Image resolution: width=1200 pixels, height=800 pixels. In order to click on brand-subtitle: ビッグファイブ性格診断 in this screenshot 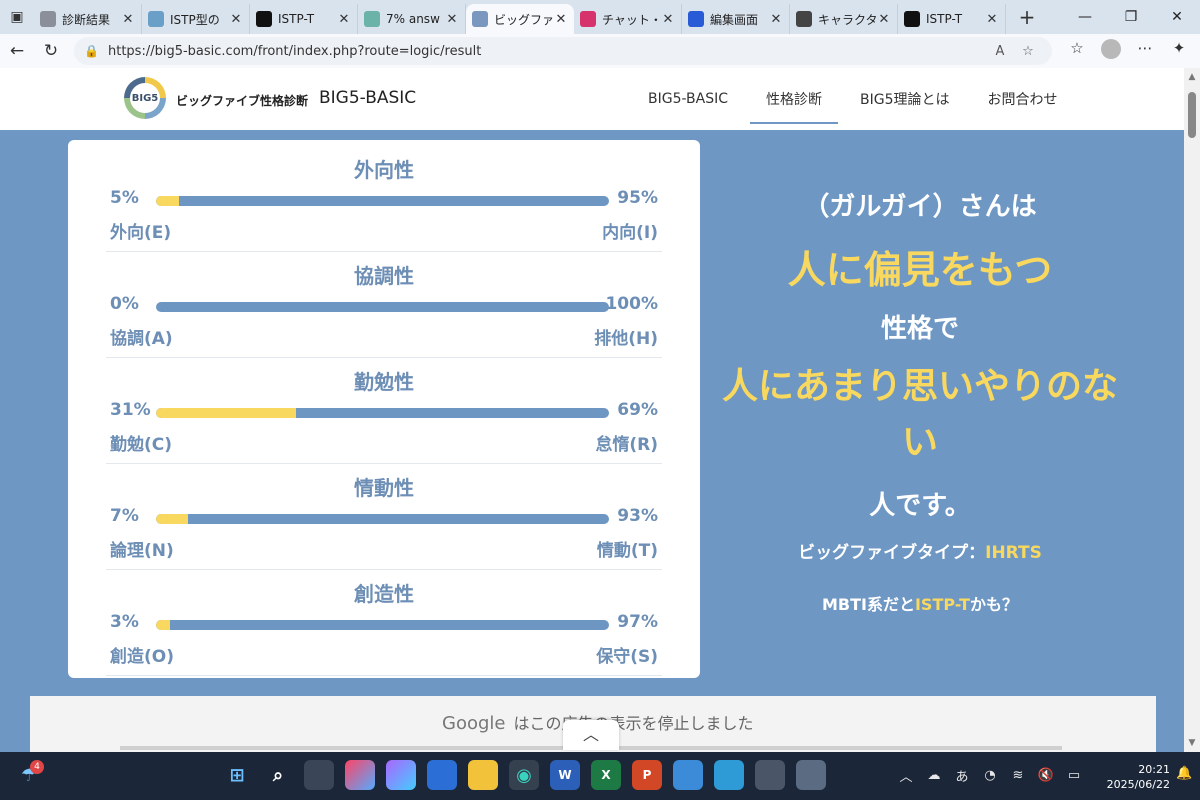, I will do `click(242, 100)`.